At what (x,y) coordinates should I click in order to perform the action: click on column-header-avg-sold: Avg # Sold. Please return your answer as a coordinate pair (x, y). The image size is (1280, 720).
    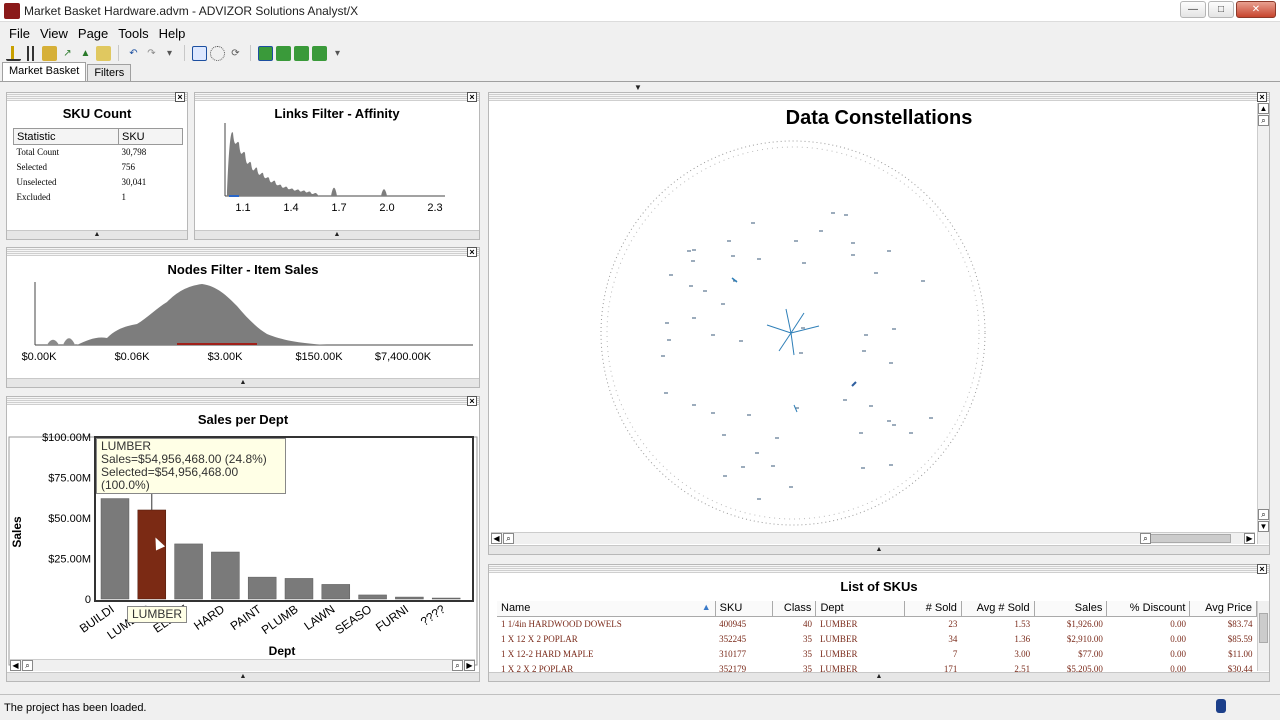
    Looking at the image, I should click on (998, 609).